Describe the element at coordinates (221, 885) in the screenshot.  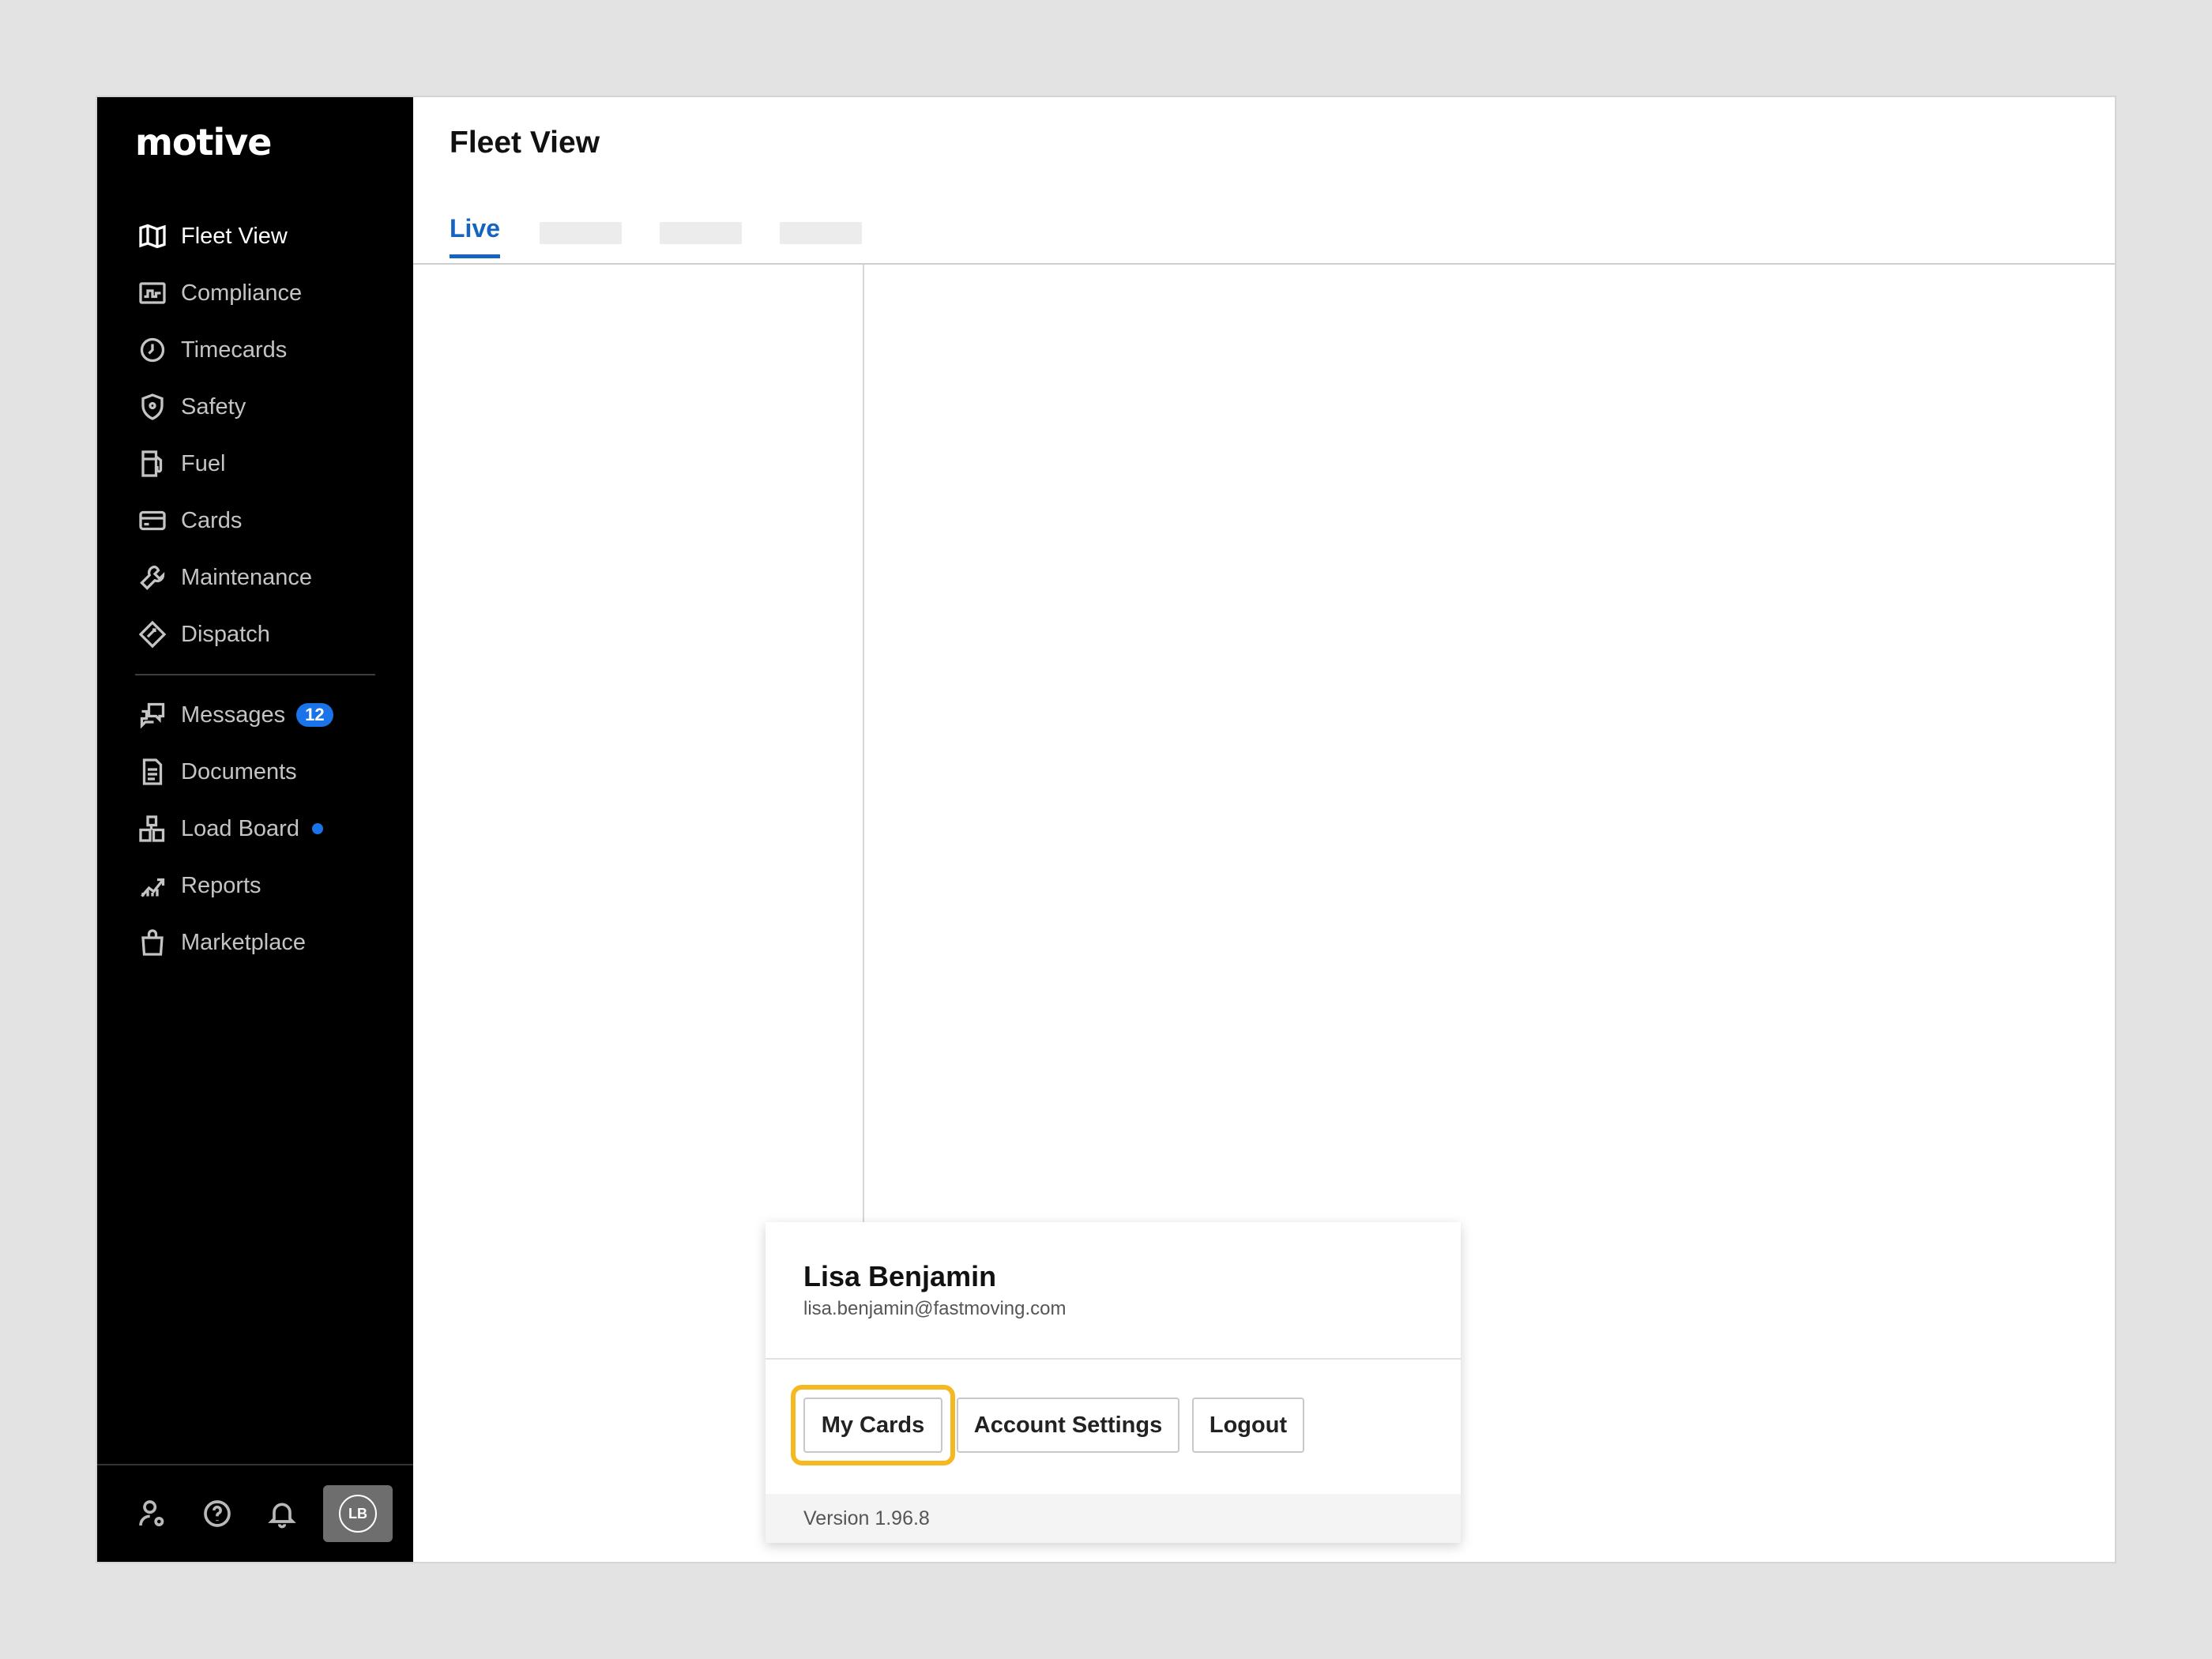
I see `sidebar-item-label: Reports` at that location.